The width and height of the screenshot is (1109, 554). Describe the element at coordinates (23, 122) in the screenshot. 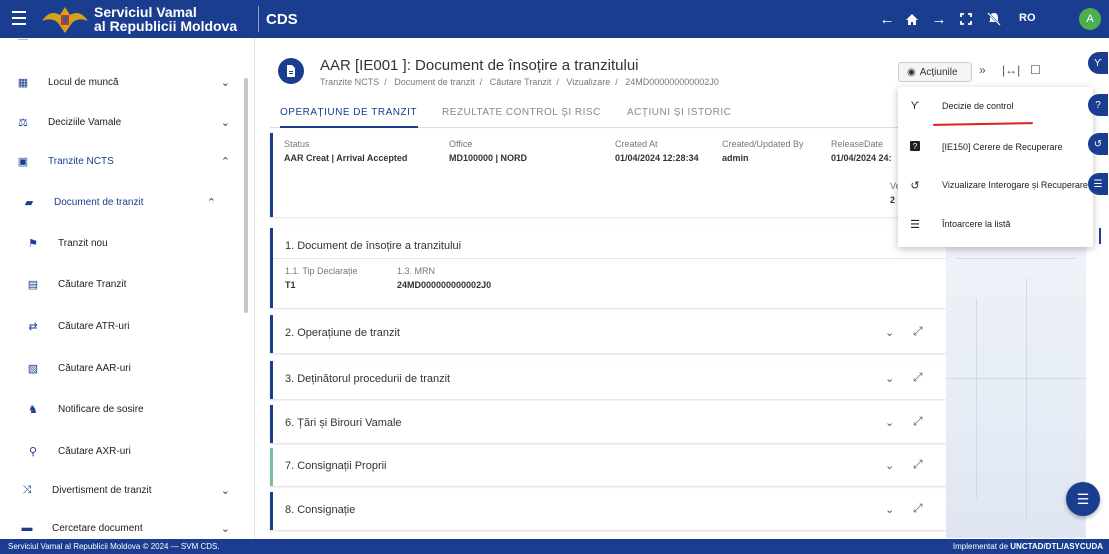

I see `decisions-icon: ⚖` at that location.